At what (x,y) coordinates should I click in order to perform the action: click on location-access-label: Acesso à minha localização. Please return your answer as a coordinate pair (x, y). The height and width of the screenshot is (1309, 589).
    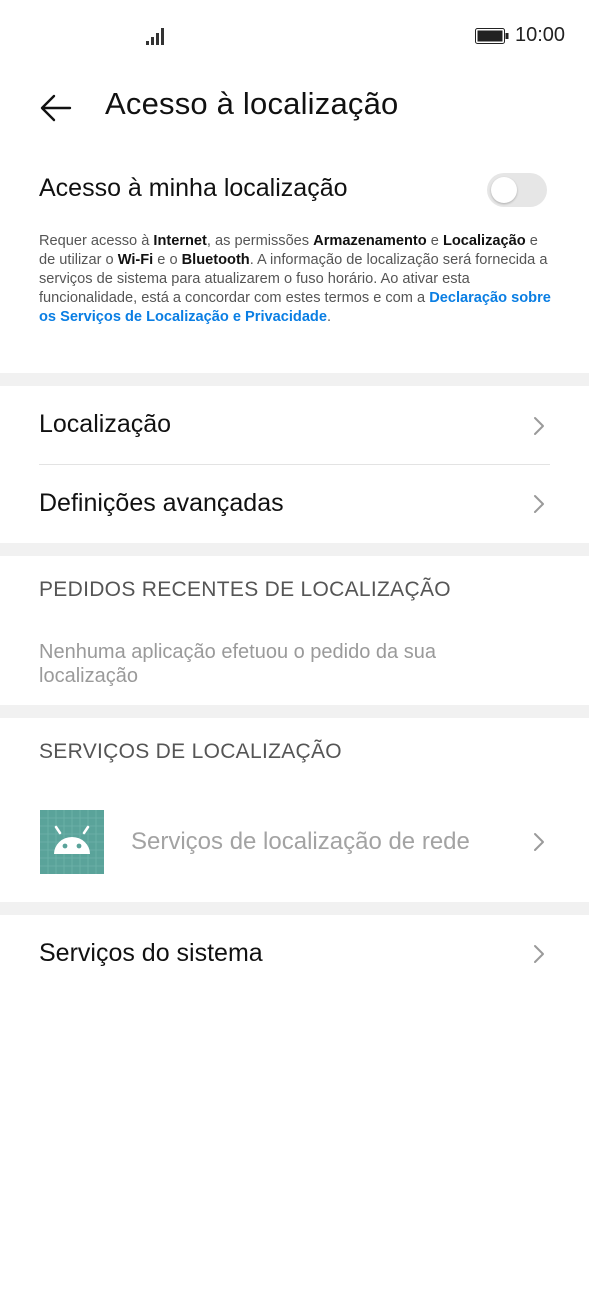
    Looking at the image, I should click on (193, 188).